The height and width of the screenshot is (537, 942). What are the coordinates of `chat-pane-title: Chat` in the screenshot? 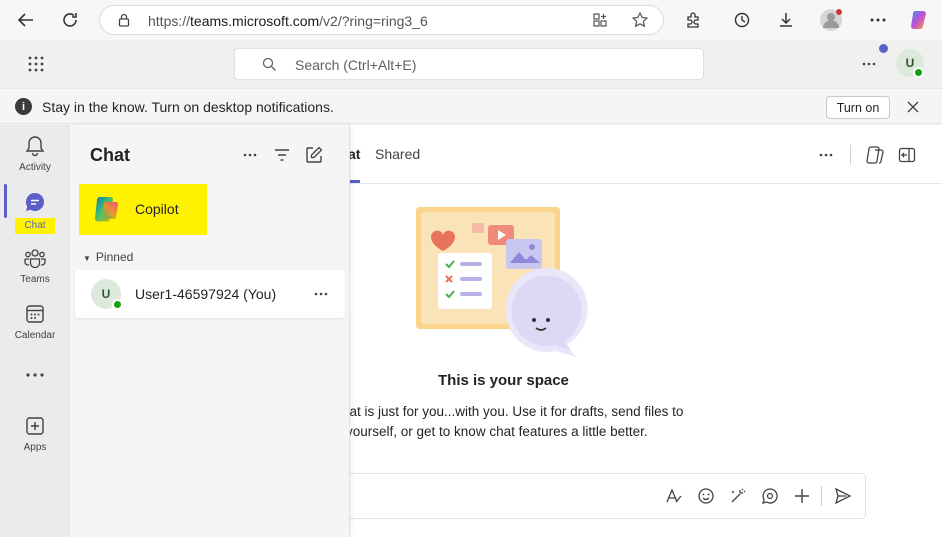 It's located at (110, 155).